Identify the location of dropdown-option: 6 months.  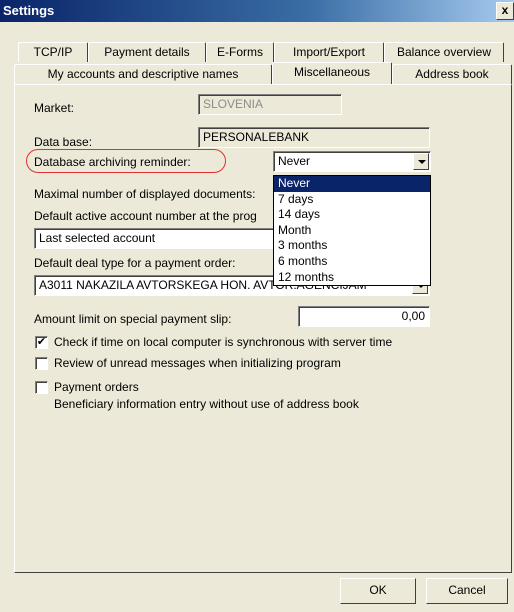
(352, 262).